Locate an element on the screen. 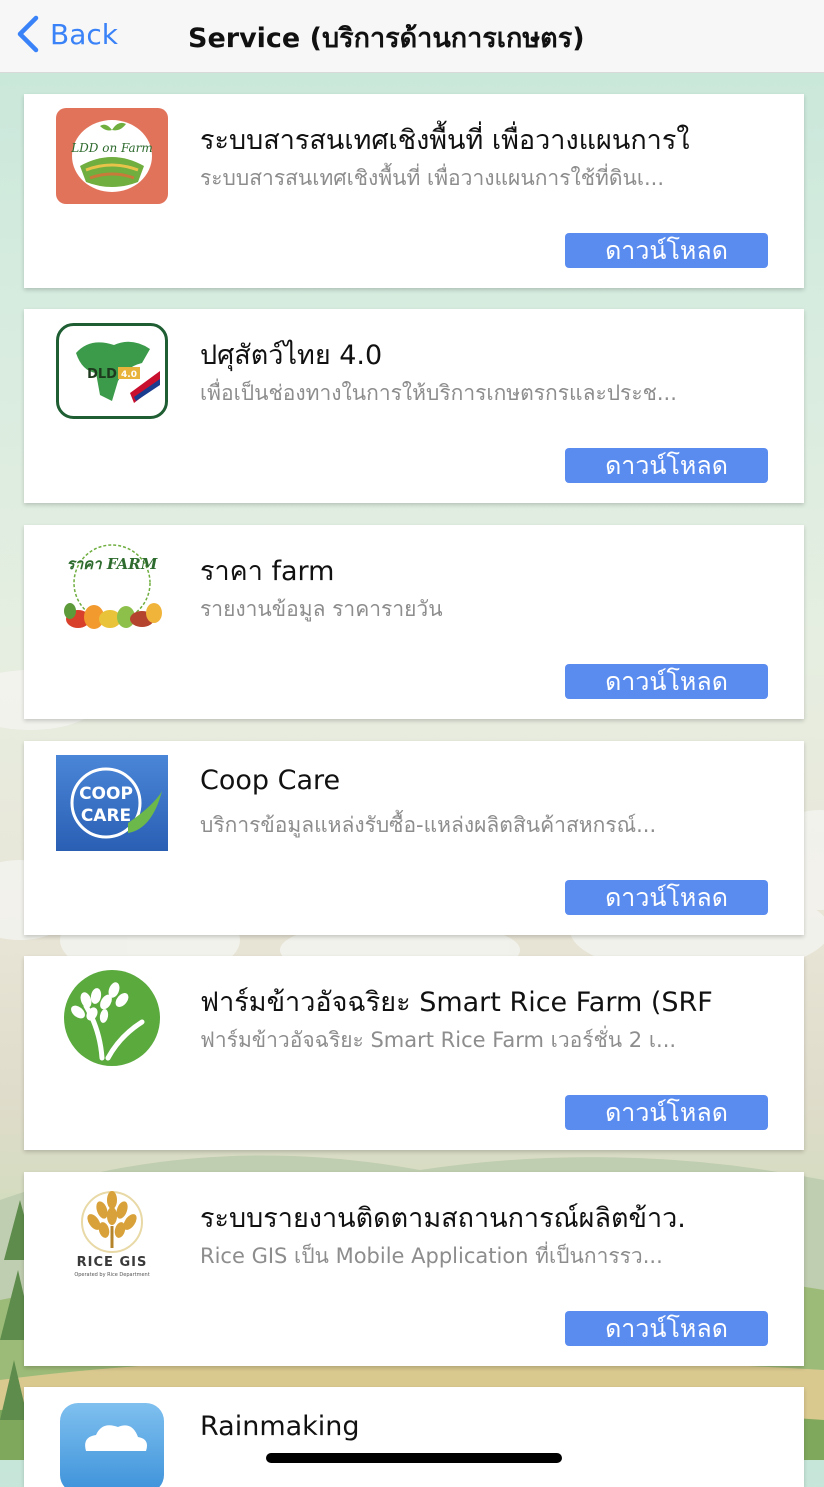  home-indicator is located at coordinates (414, 1458).